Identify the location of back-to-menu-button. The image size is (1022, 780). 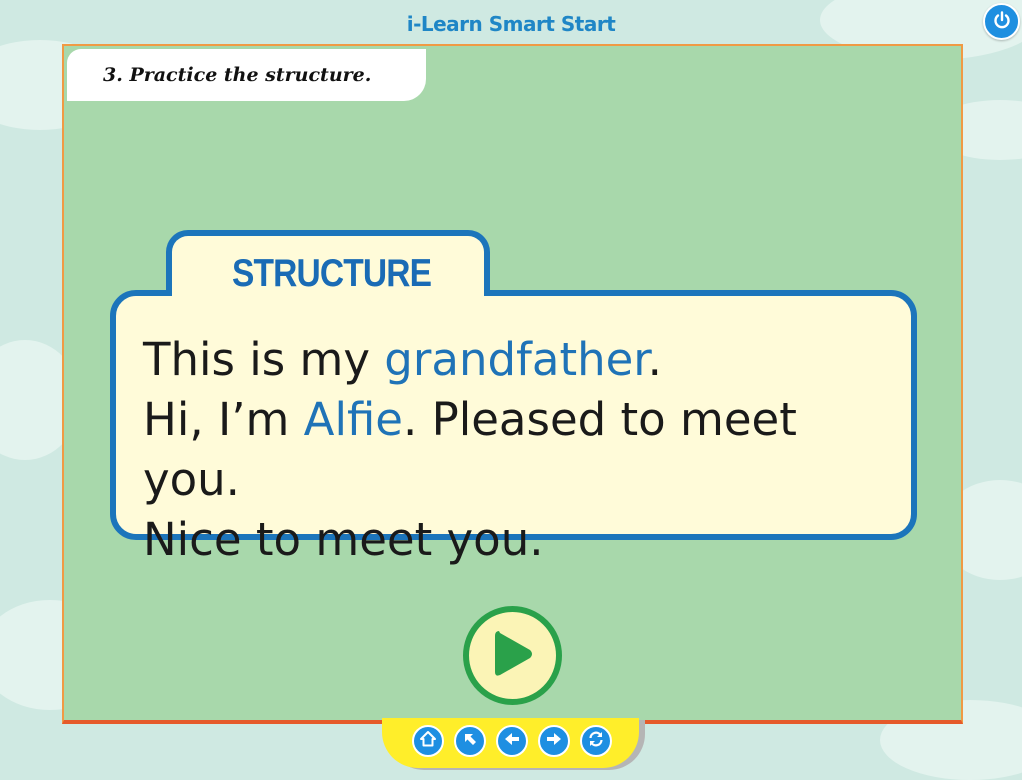
(470, 741).